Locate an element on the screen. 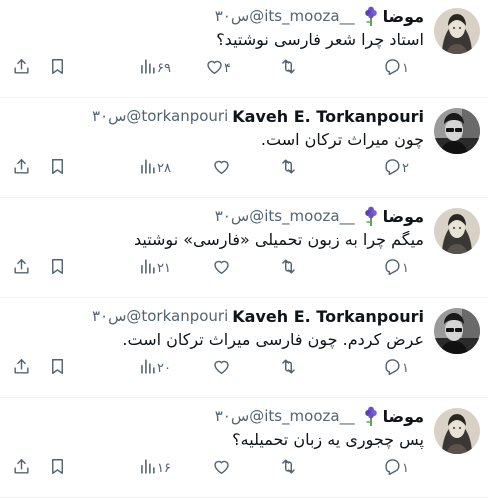 The height and width of the screenshot is (500, 488). views-count: ۲۸ is located at coordinates (164, 168).